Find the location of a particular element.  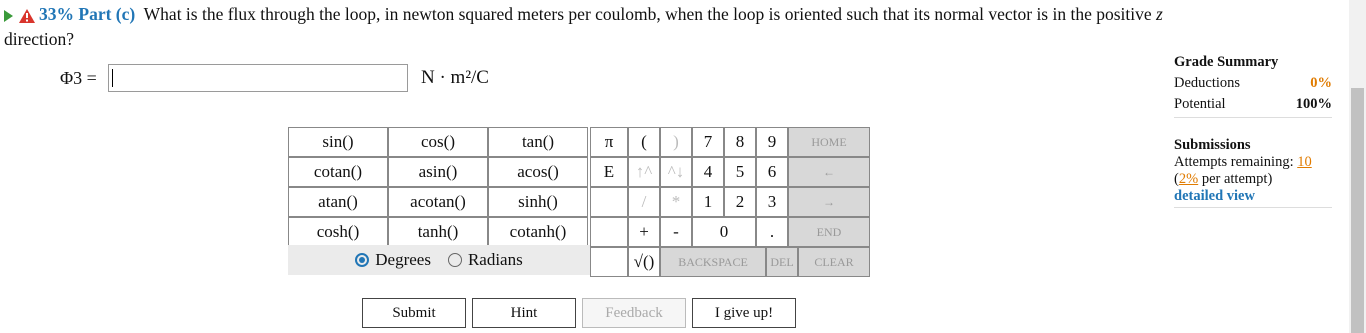

key-2: 2 is located at coordinates (740, 202).